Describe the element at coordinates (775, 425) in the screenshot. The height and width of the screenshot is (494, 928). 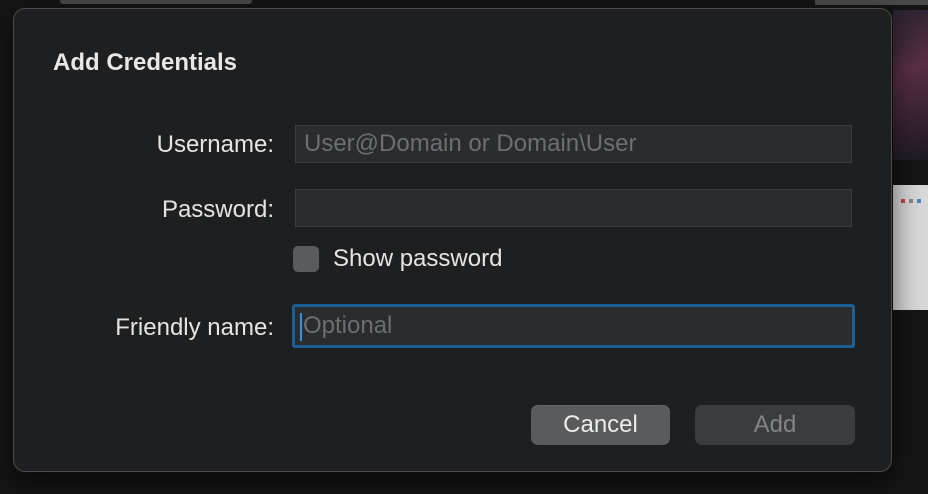
I see `add-button: Add` at that location.